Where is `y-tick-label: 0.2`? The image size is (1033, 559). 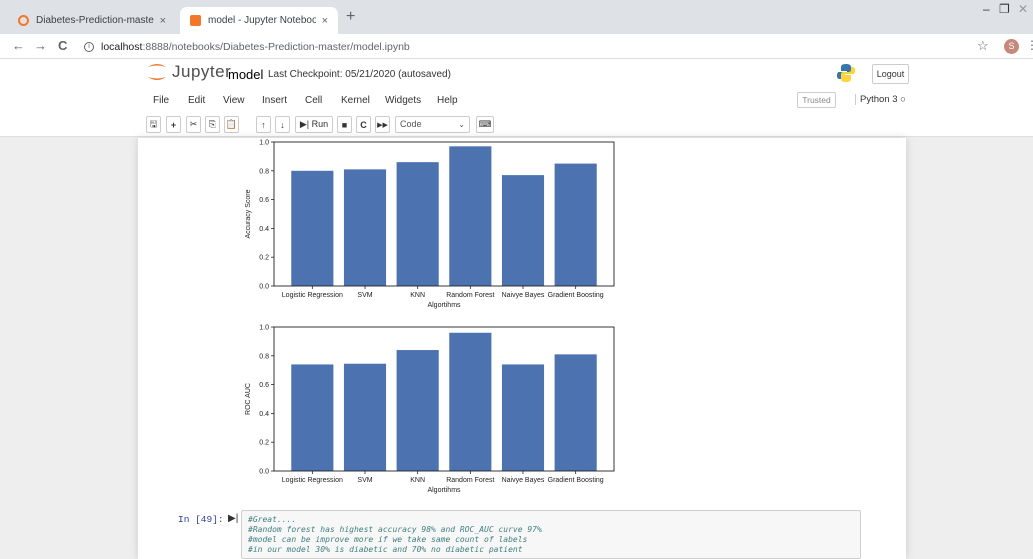 y-tick-label: 0.2 is located at coordinates (264, 258).